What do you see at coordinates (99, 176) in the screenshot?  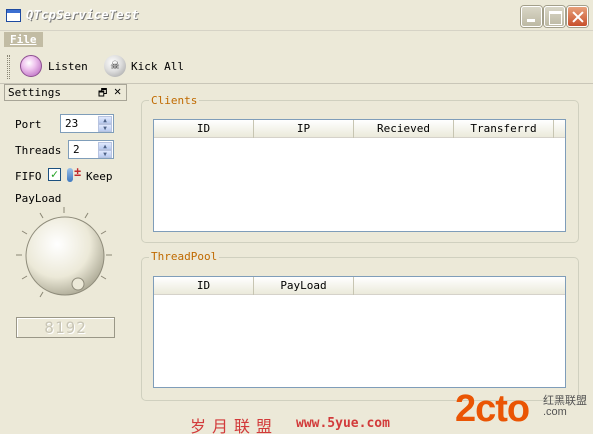 I see `keep-label: Keep` at bounding box center [99, 176].